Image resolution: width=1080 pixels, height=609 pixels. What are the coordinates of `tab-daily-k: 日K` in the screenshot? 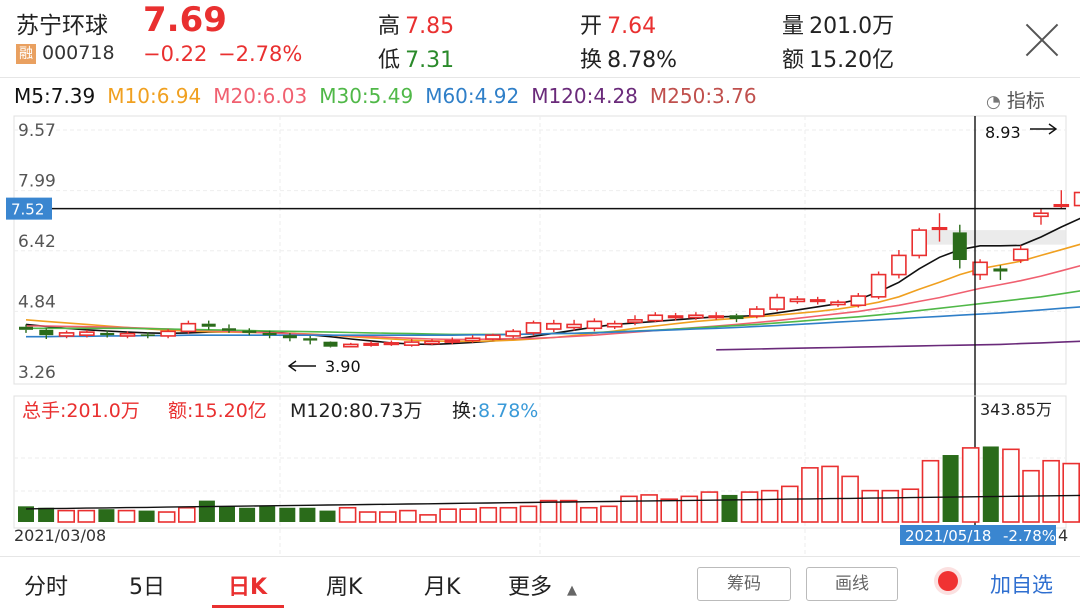 It's located at (247, 585).